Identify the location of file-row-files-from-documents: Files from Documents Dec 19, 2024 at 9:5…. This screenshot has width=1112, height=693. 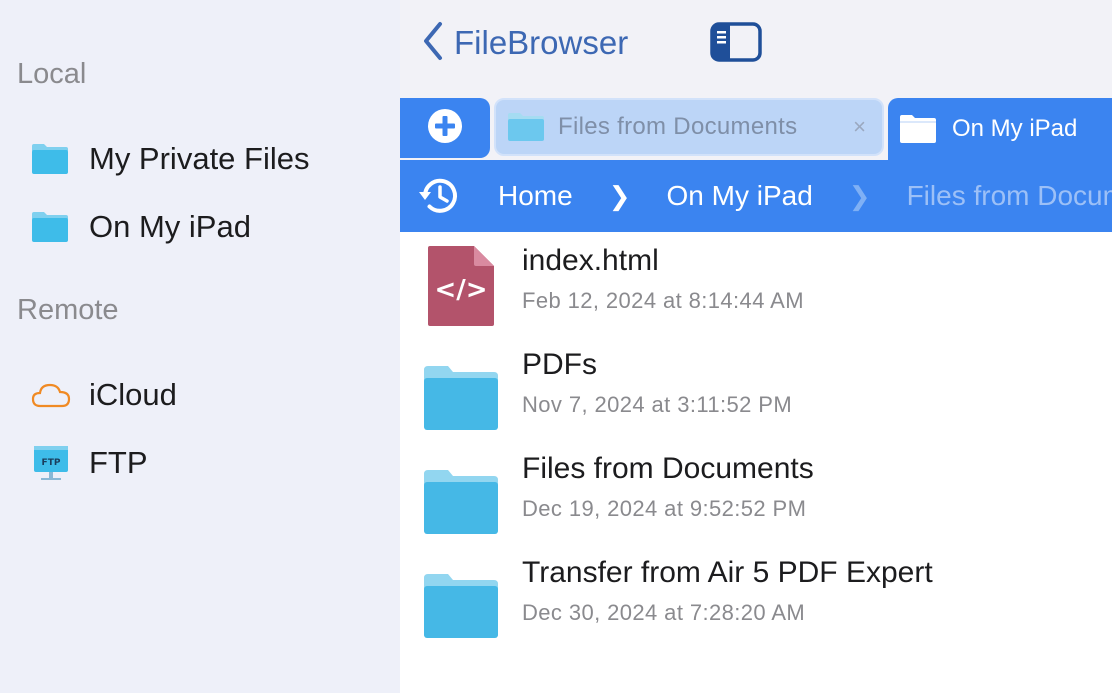
(756, 492).